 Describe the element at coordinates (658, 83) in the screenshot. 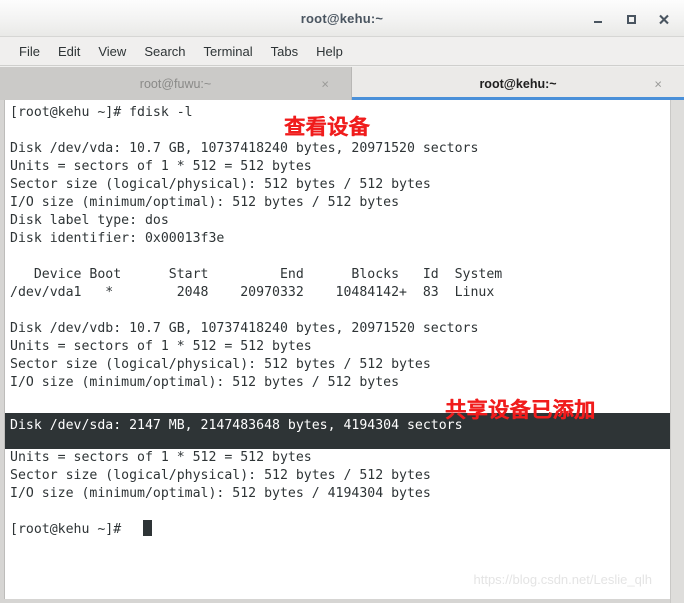

I see `tab-close-icon-kehu: ×` at that location.